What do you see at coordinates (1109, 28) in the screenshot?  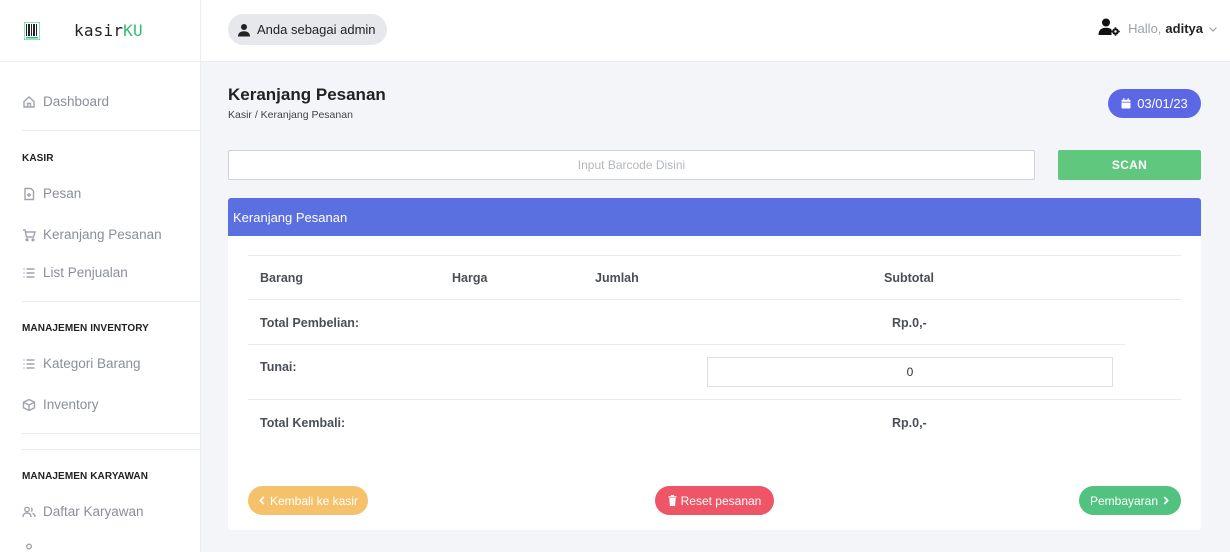 I see `user-cog-icon` at bounding box center [1109, 28].